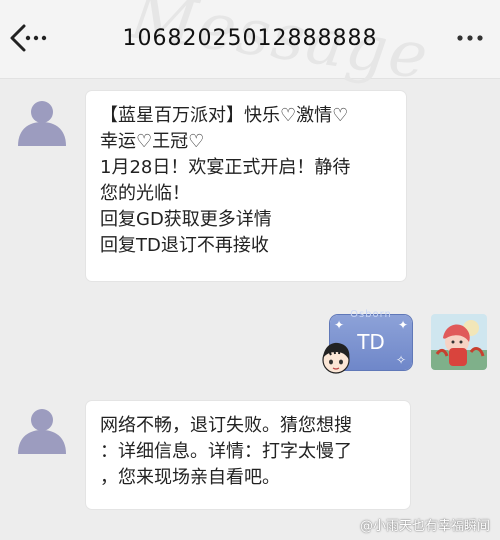 This screenshot has width=500, height=540. What do you see at coordinates (184, 245) in the screenshot?
I see `message-line: 回复TD退订不再接收` at bounding box center [184, 245].